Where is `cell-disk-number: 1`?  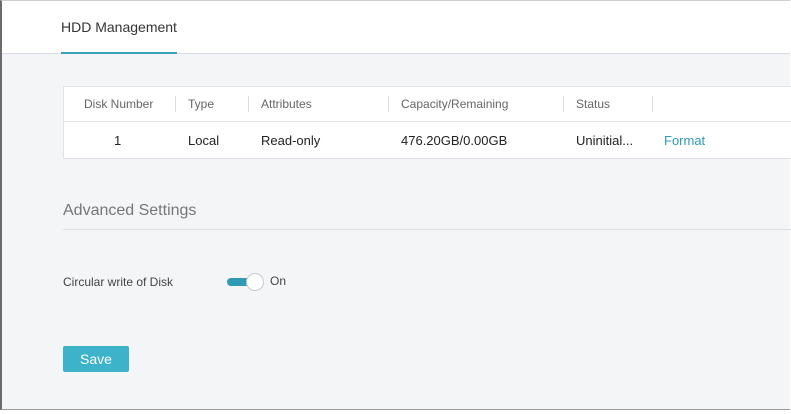 cell-disk-number: 1 is located at coordinates (118, 140).